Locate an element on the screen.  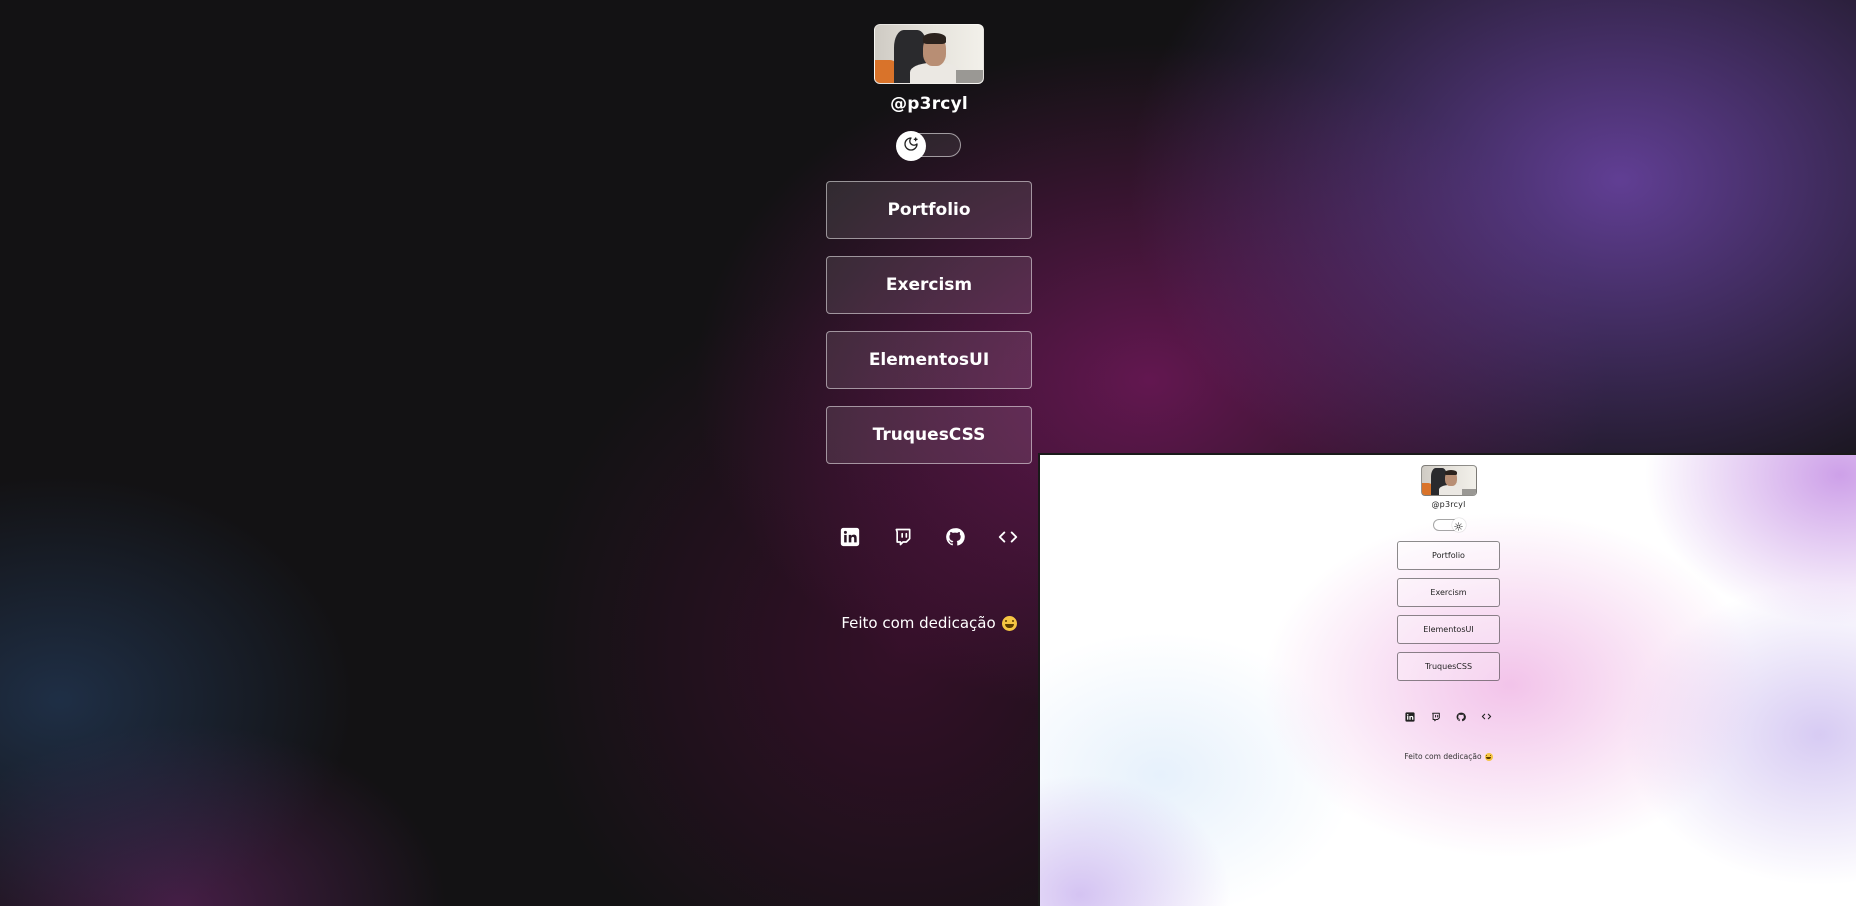
light-profile-handle: @p3rcyl is located at coordinates (1448, 504).